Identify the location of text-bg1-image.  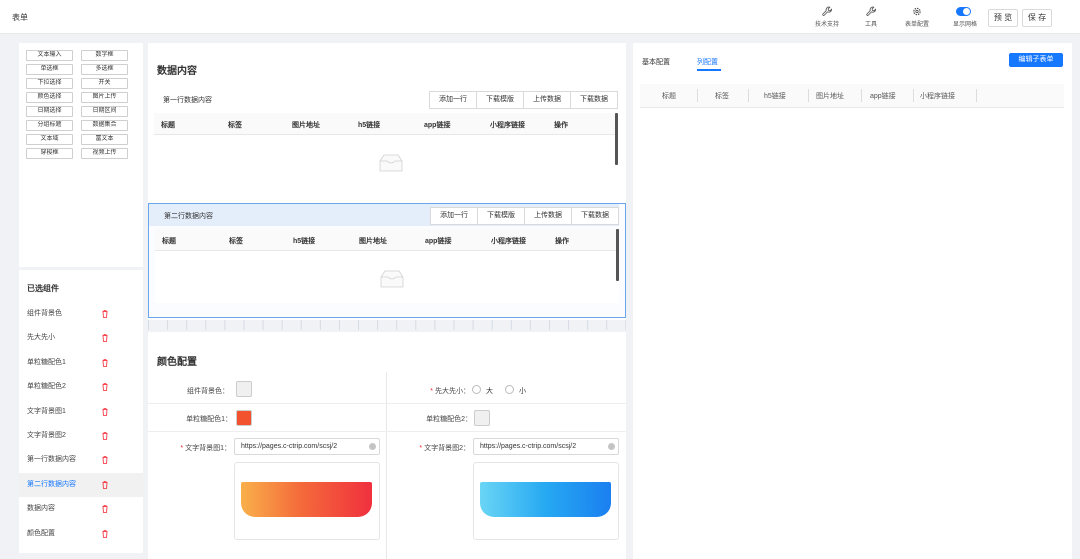
(306, 499).